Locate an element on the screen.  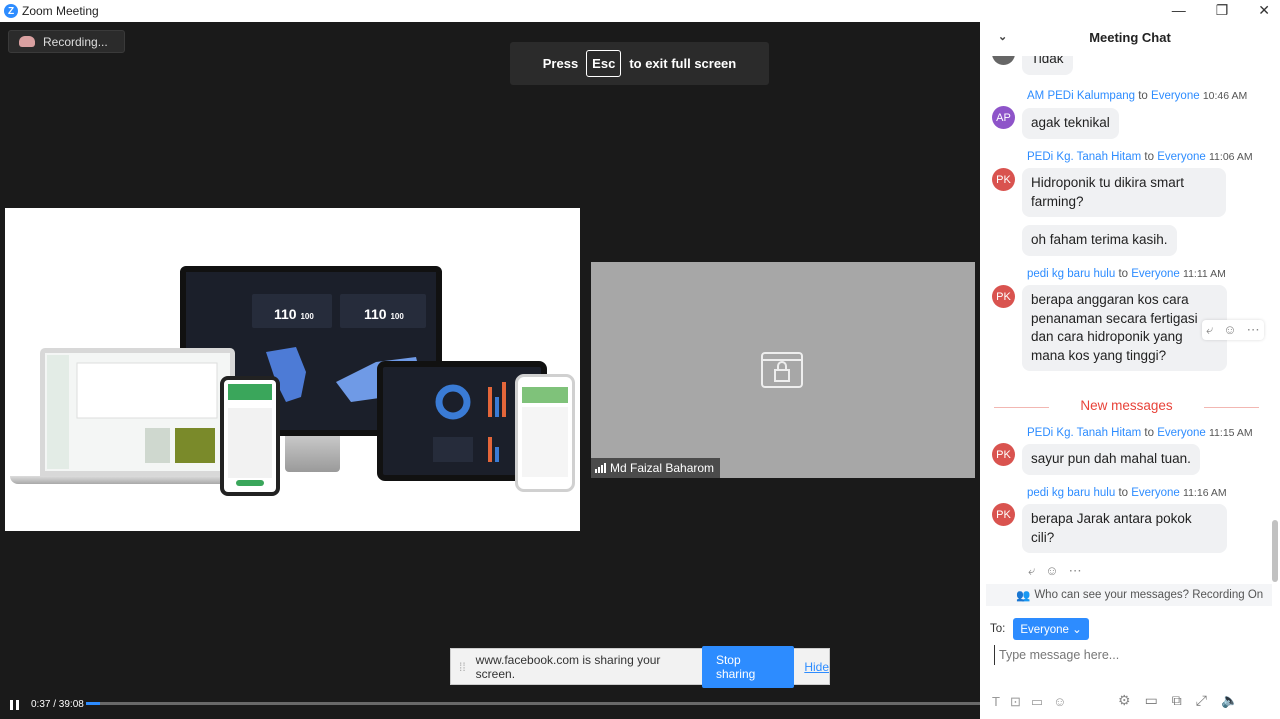
people-icon: 👥 is located at coordinates (1023, 596).